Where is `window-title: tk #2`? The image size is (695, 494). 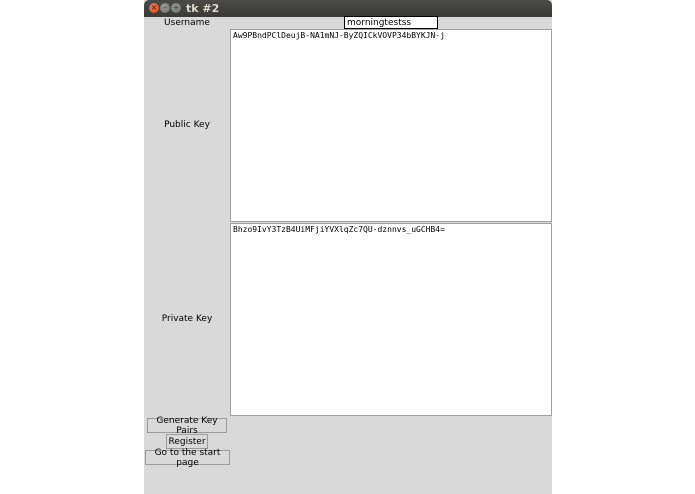 window-title: tk #2 is located at coordinates (203, 8).